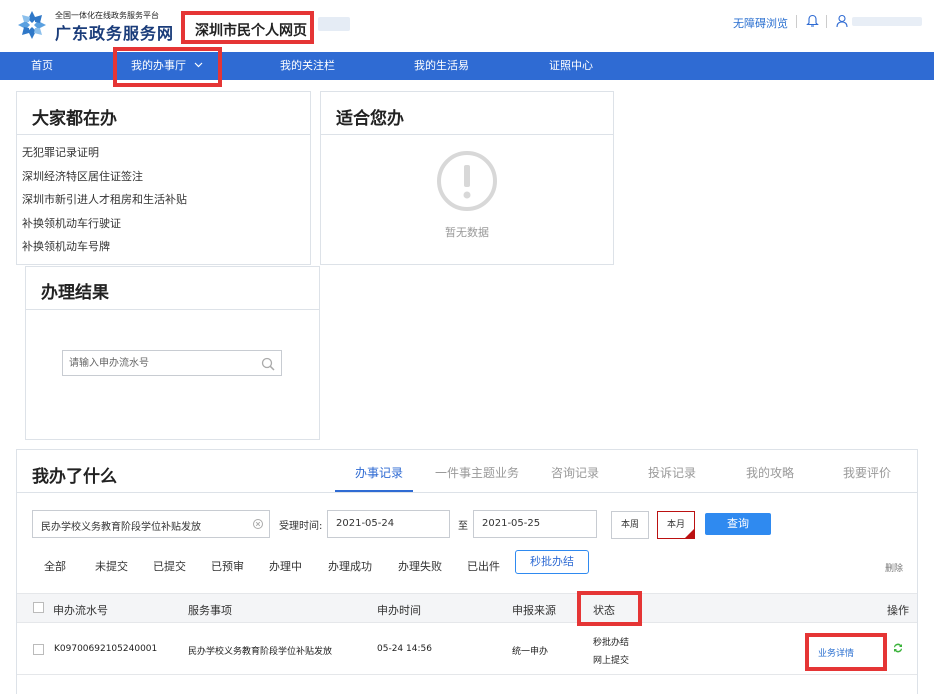 The height and width of the screenshot is (694, 934). Describe the element at coordinates (301, 526) in the screenshot. I see `time-label: 受理时间:` at that location.